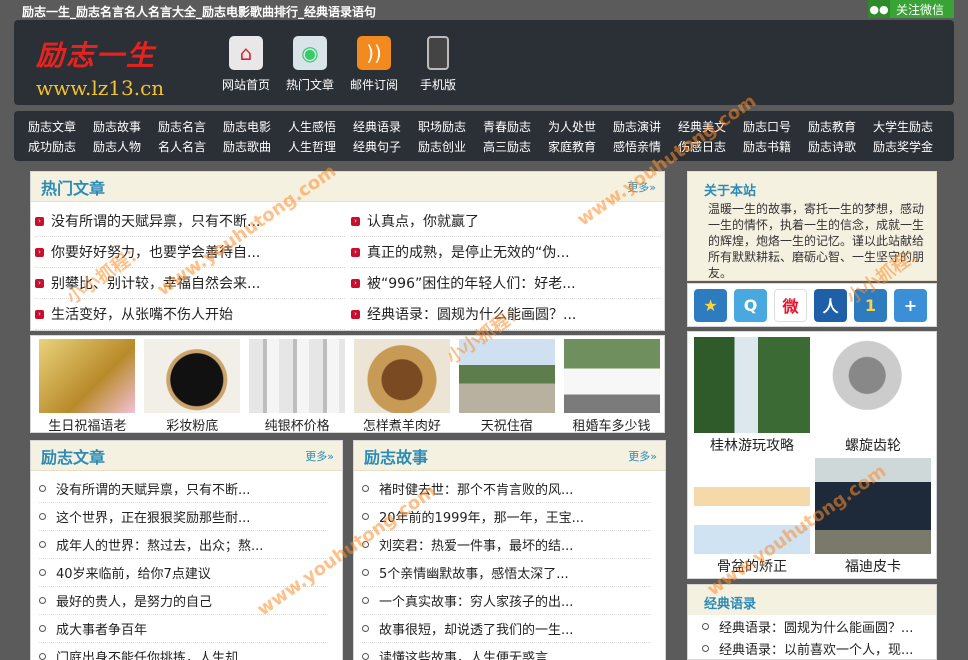 This screenshot has width=968, height=660. I want to click on category-link: 励志人物, so click(125, 148).